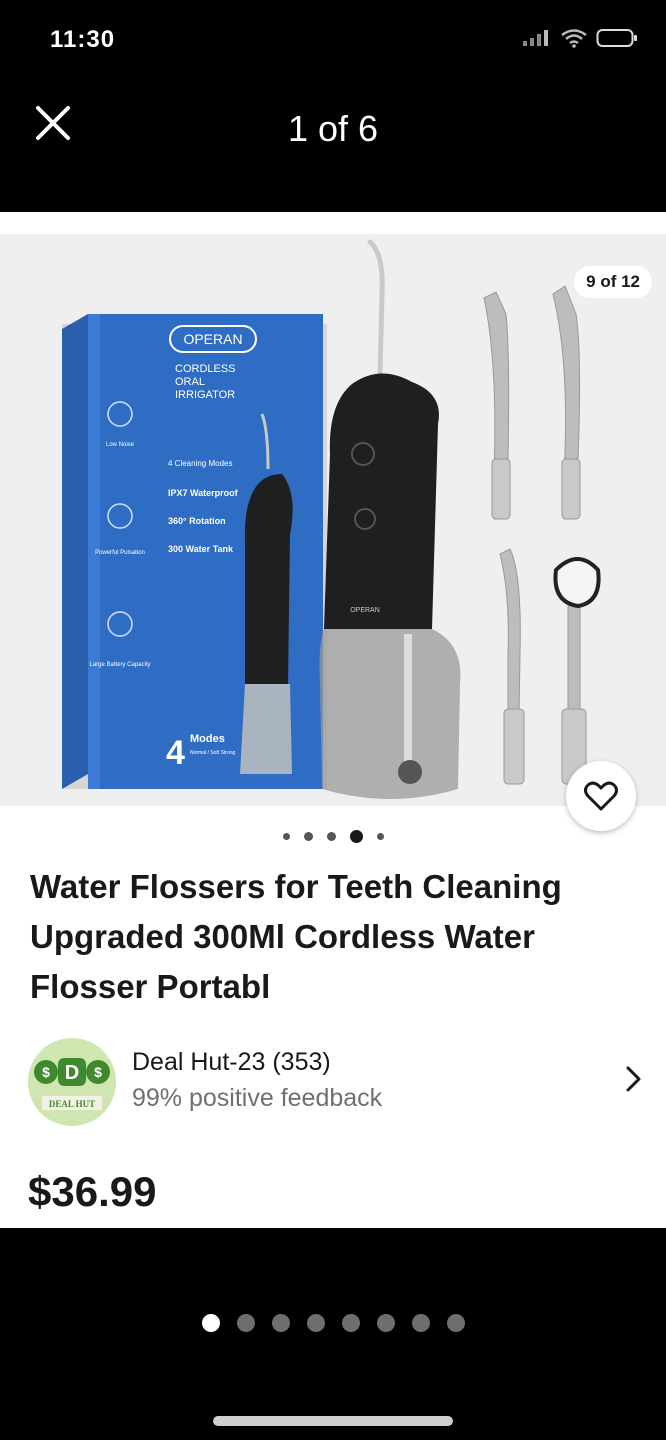  I want to click on box-brand: OPERAN, so click(212, 339).